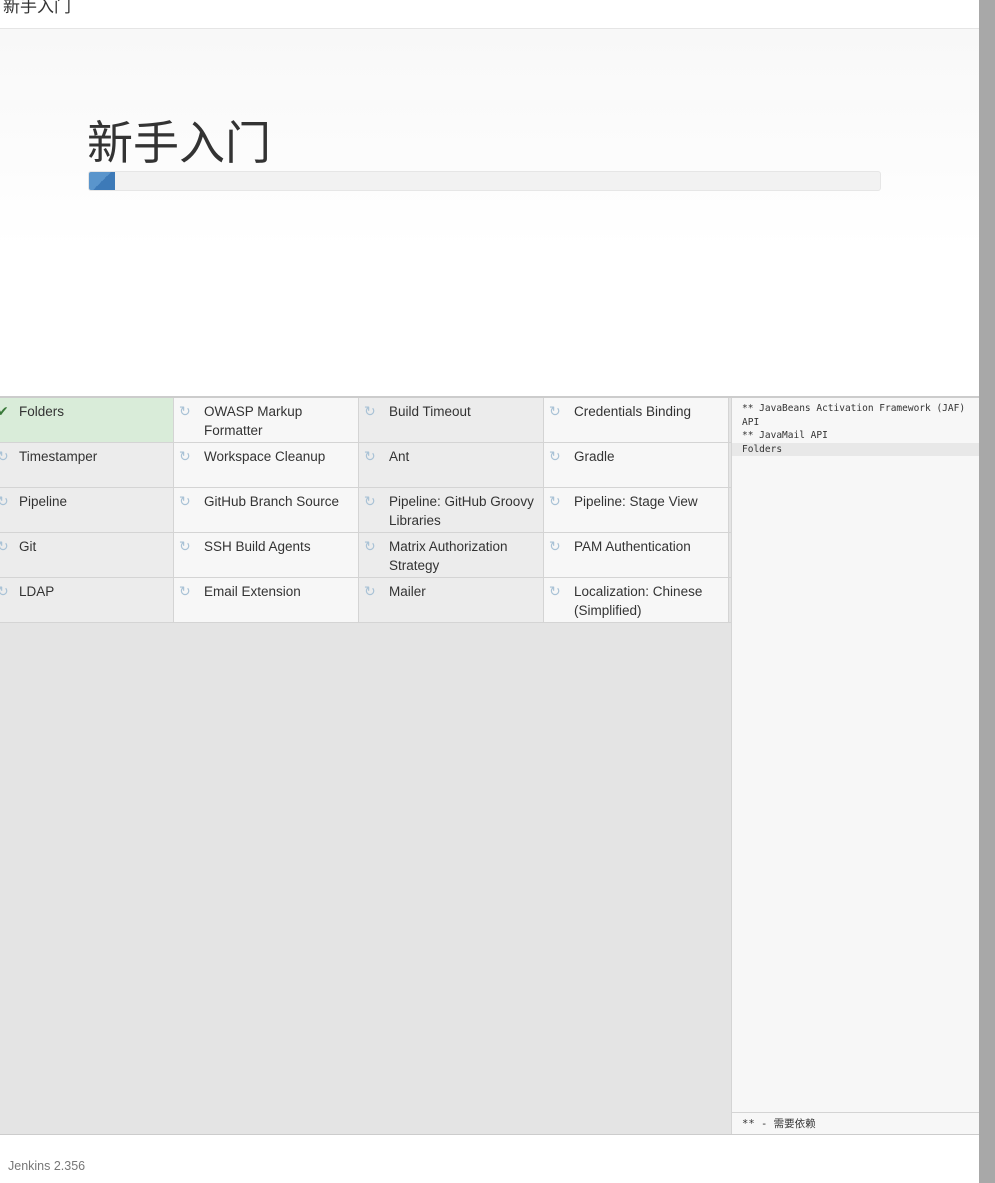 The height and width of the screenshot is (1183, 995). Describe the element at coordinates (636, 501) in the screenshot. I see `plugin-name: Pipeline: Stage View` at that location.